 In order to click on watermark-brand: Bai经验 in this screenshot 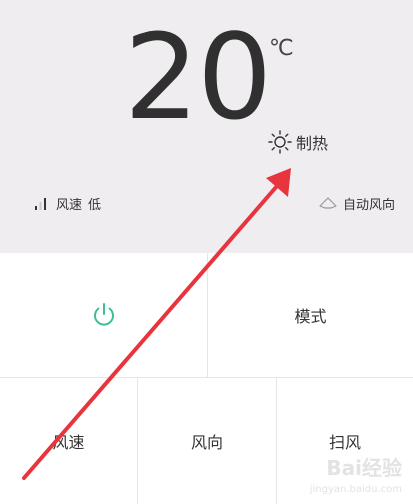, I will do `click(364, 468)`.